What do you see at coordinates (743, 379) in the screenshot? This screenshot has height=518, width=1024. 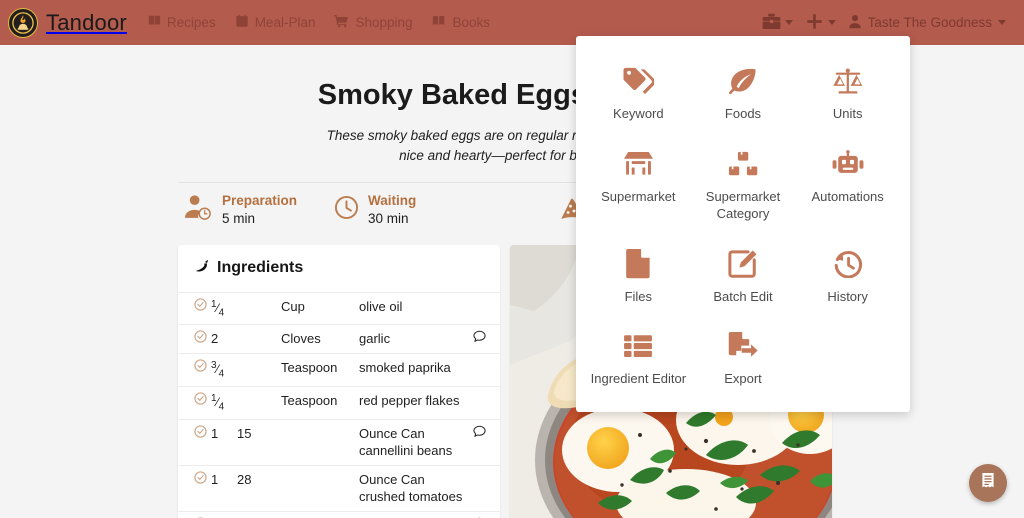 I see `toolbox-item-label: Export` at bounding box center [743, 379].